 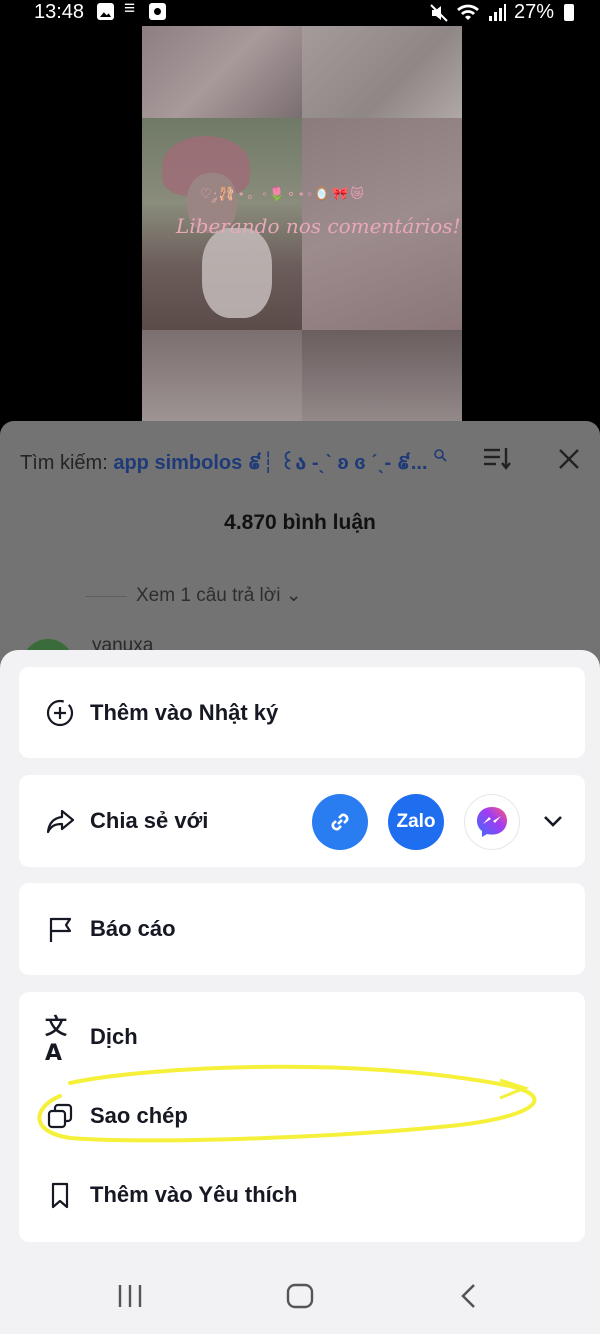 I want to click on signal-icon, so click(x=497, y=12).